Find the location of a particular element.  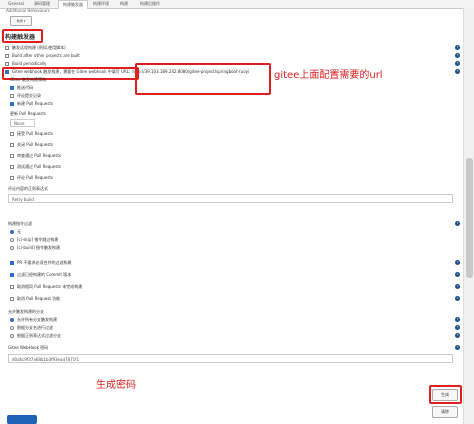

annotation-url: gitee上面配置需要的url is located at coordinates (328, 75).